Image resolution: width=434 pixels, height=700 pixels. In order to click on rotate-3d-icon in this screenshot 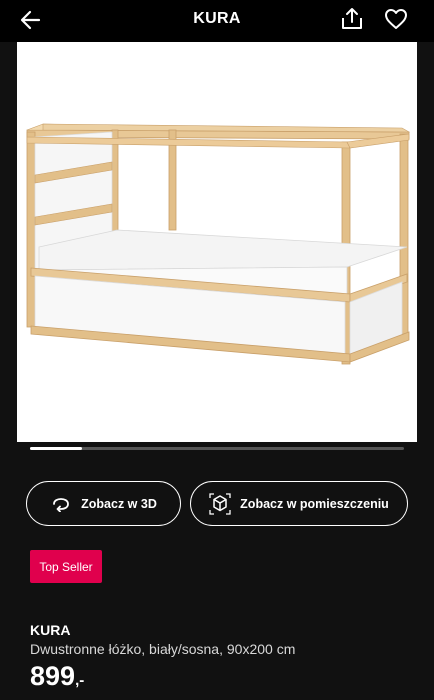, I will do `click(61, 504)`.